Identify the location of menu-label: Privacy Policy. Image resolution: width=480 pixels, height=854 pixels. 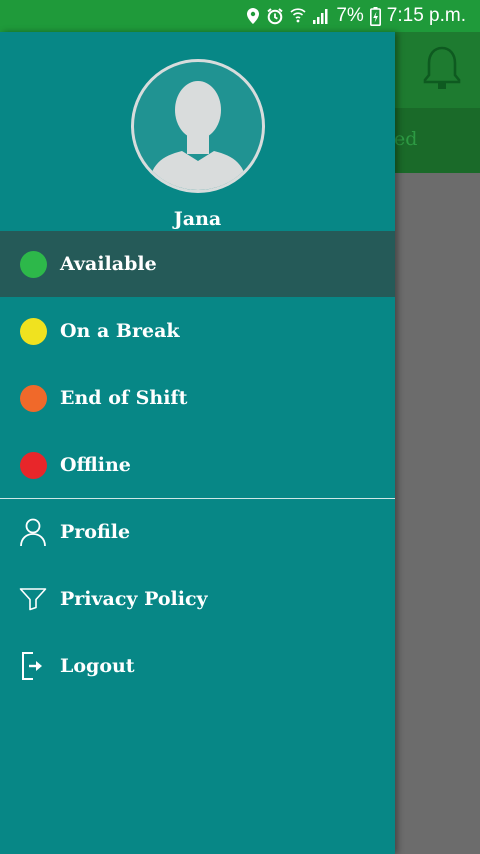
(134, 599).